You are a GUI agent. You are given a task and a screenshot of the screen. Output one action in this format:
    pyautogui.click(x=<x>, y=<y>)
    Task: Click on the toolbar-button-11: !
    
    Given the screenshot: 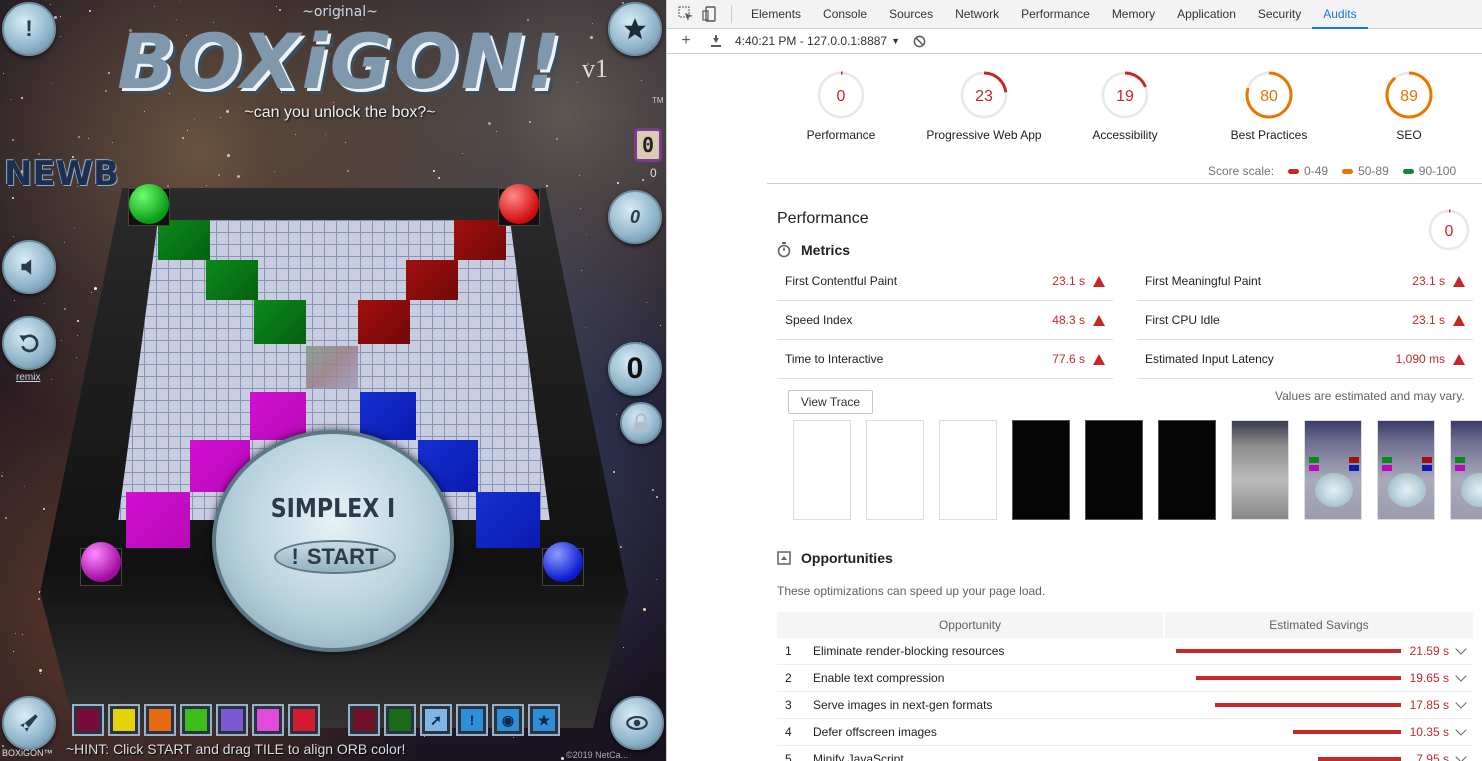 What is the action you would take?
    pyautogui.click(x=472, y=720)
    